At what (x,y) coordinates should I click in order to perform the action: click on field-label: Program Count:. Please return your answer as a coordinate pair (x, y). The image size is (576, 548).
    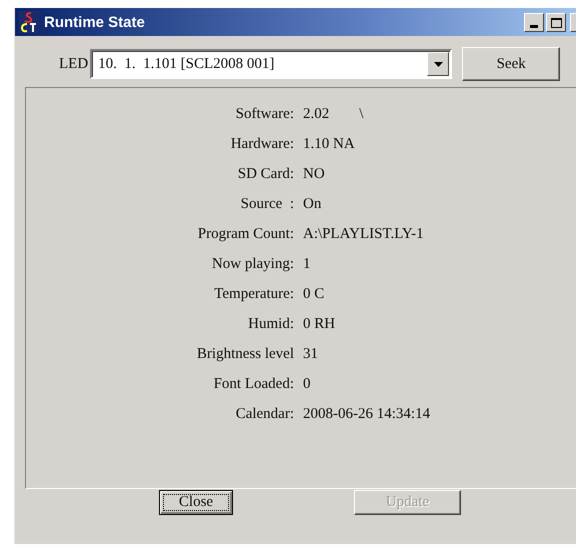
    Looking at the image, I should click on (245, 234).